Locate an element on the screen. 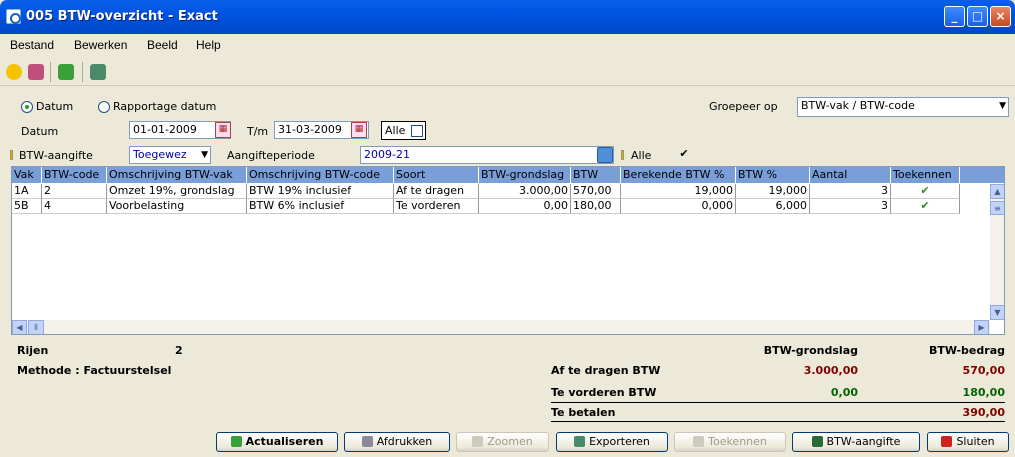 This screenshot has width=1015, height=457. periode-field: 2009-21 is located at coordinates (487, 155).